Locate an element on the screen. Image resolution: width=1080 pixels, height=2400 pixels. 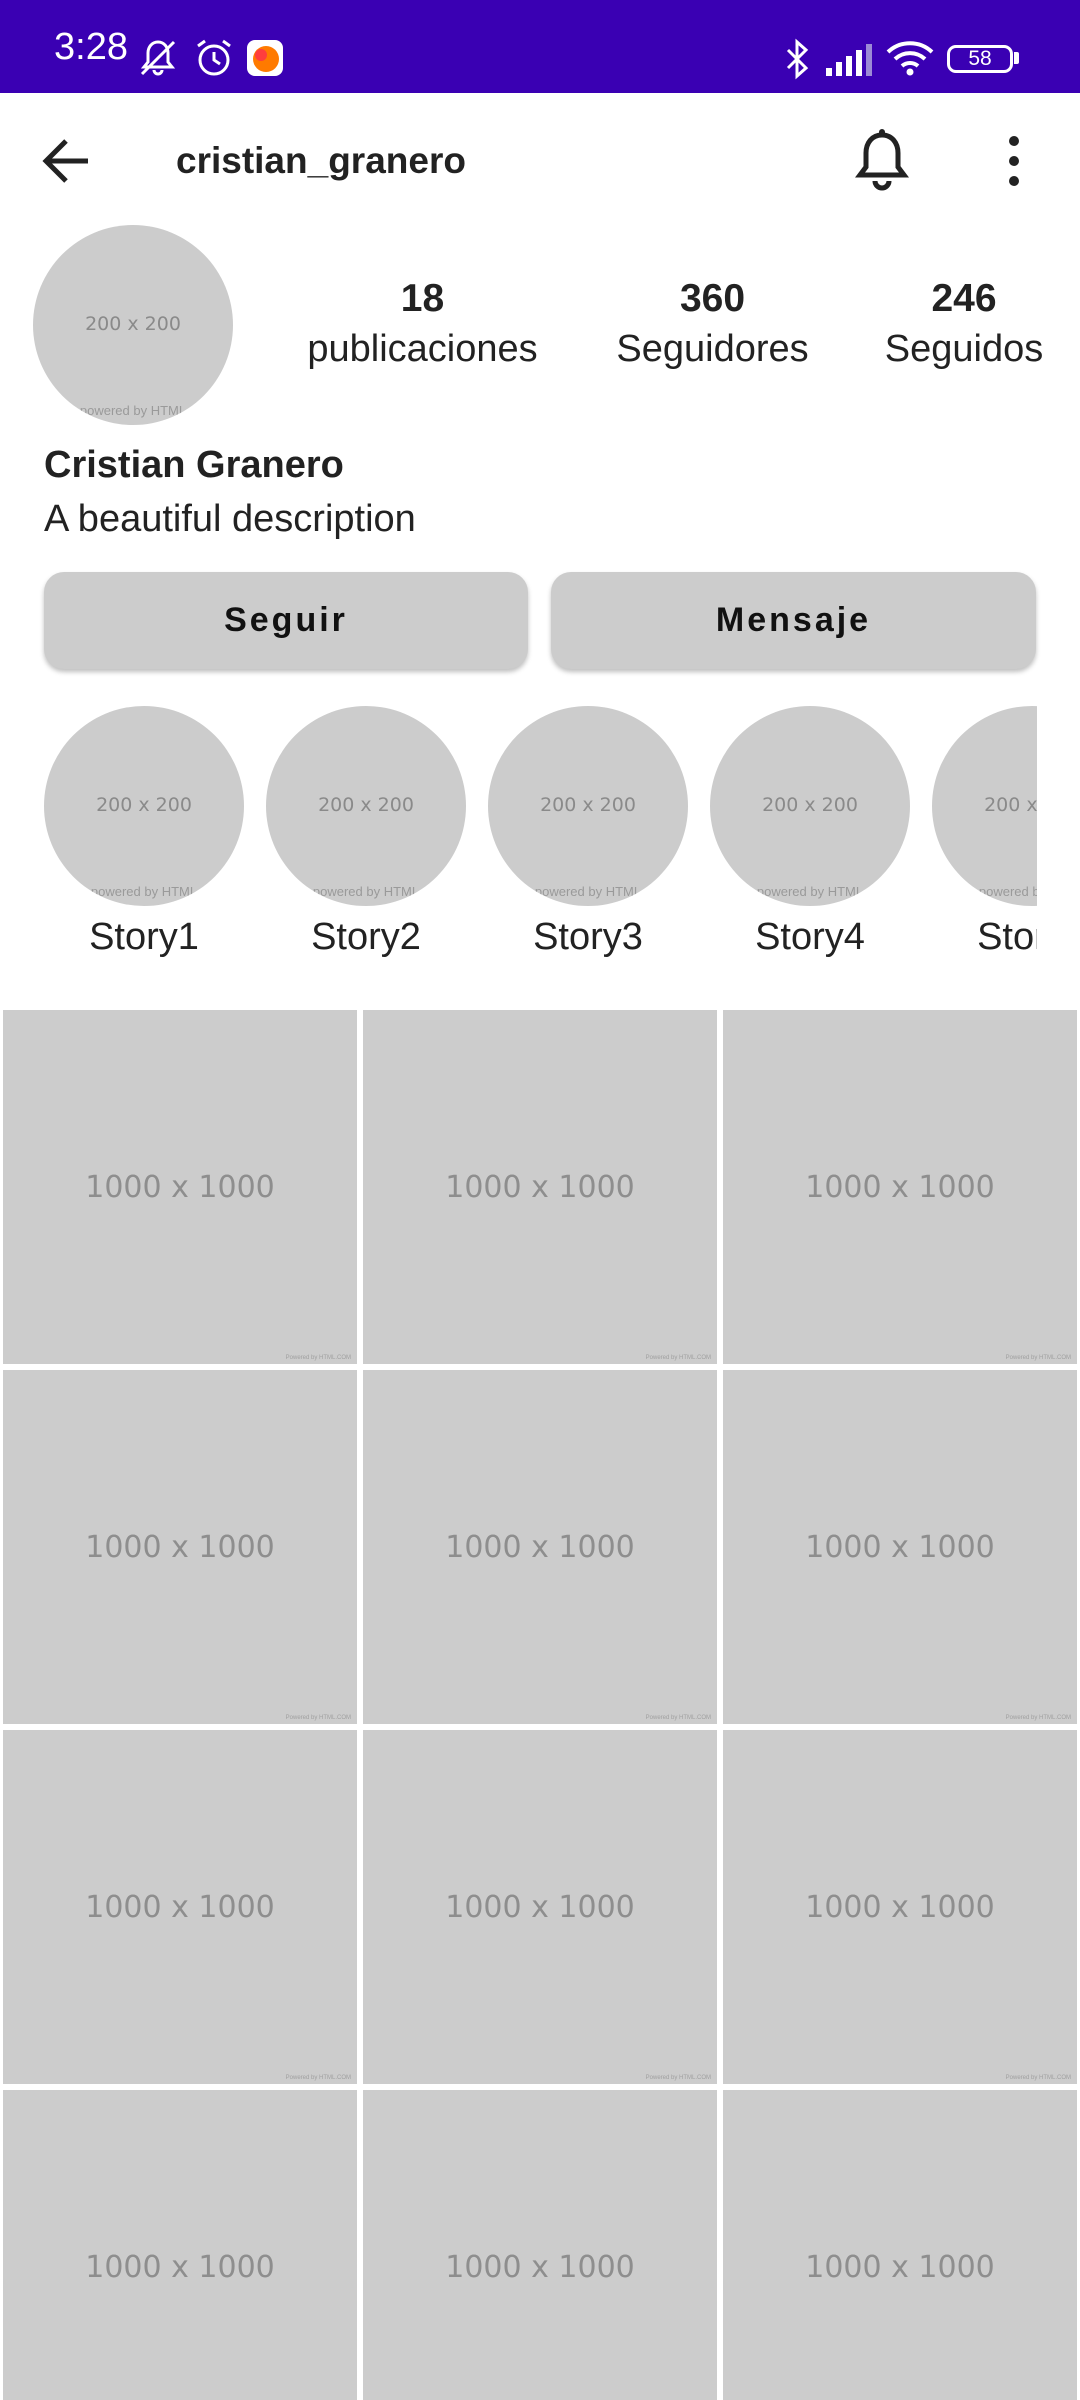
signal-icon is located at coordinates (850, 60).